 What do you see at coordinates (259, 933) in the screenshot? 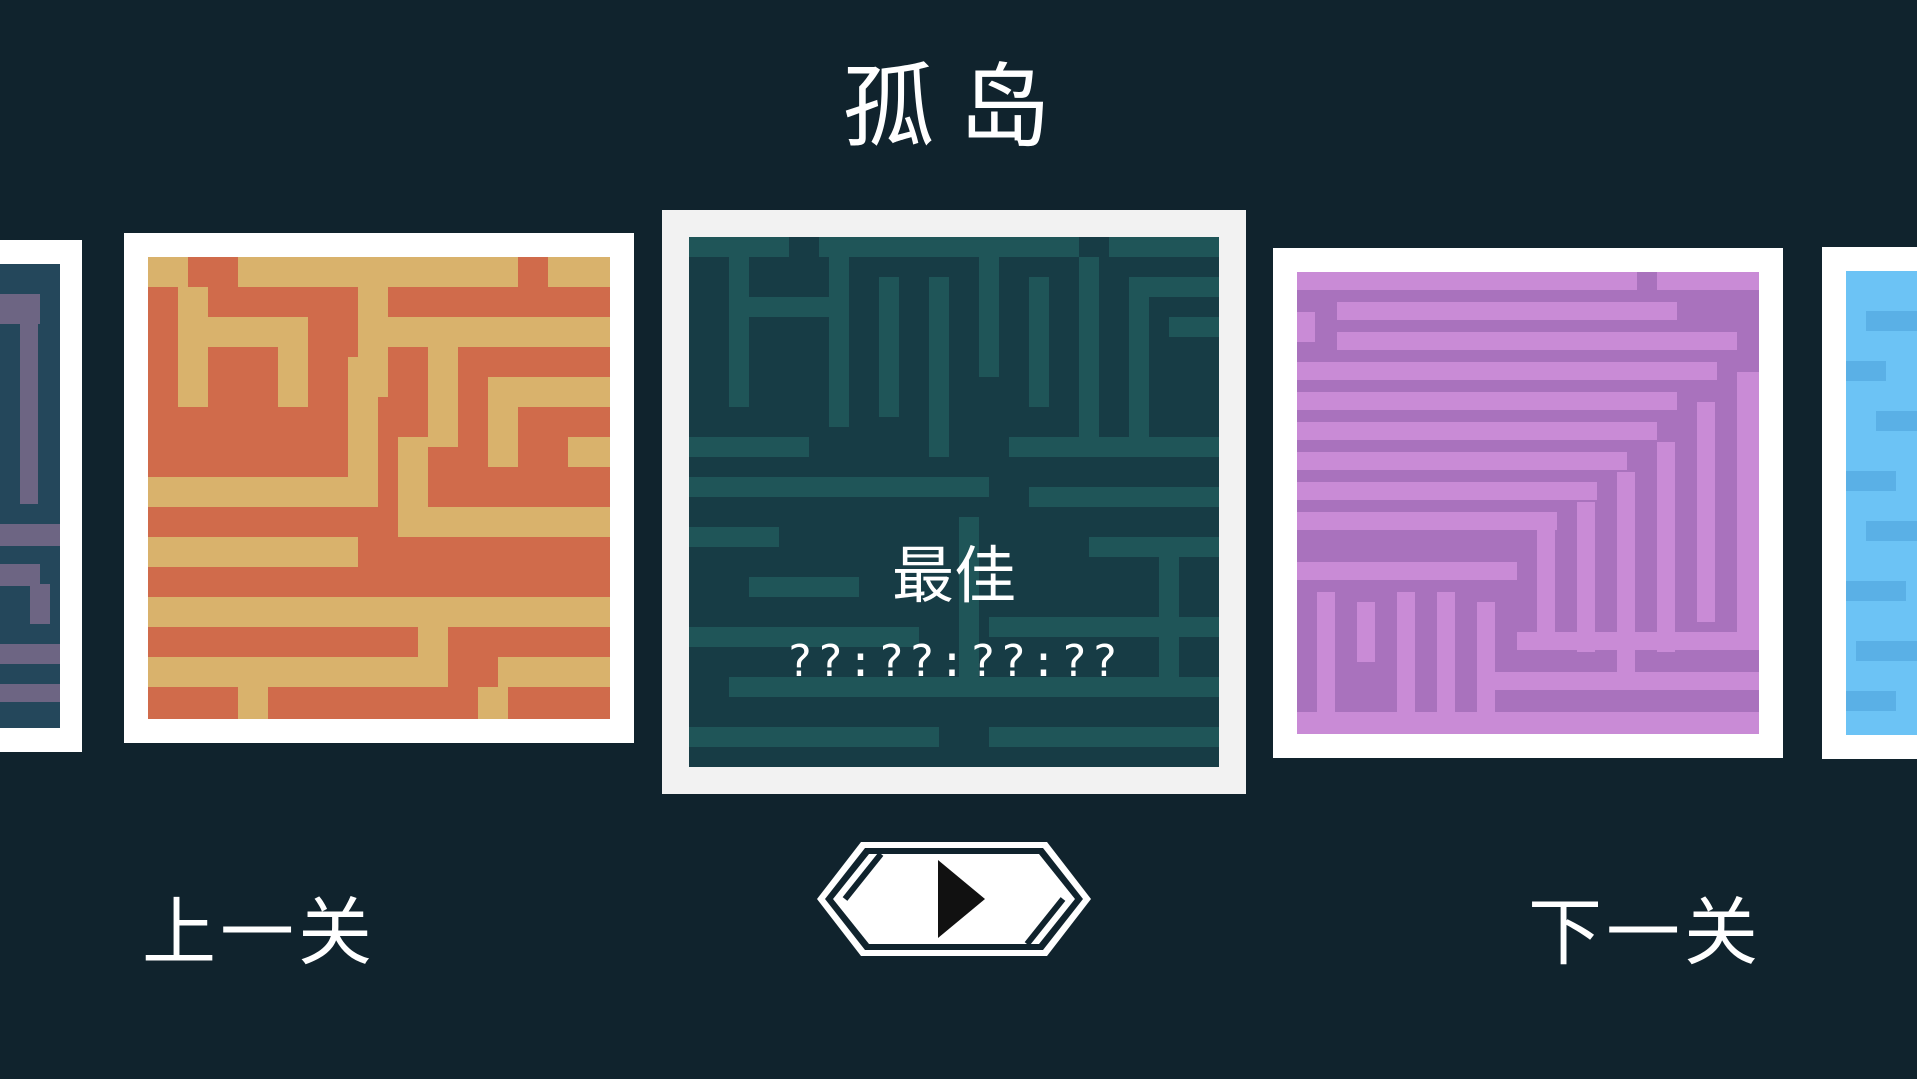
I see `previous-level-button: 上一关` at bounding box center [259, 933].